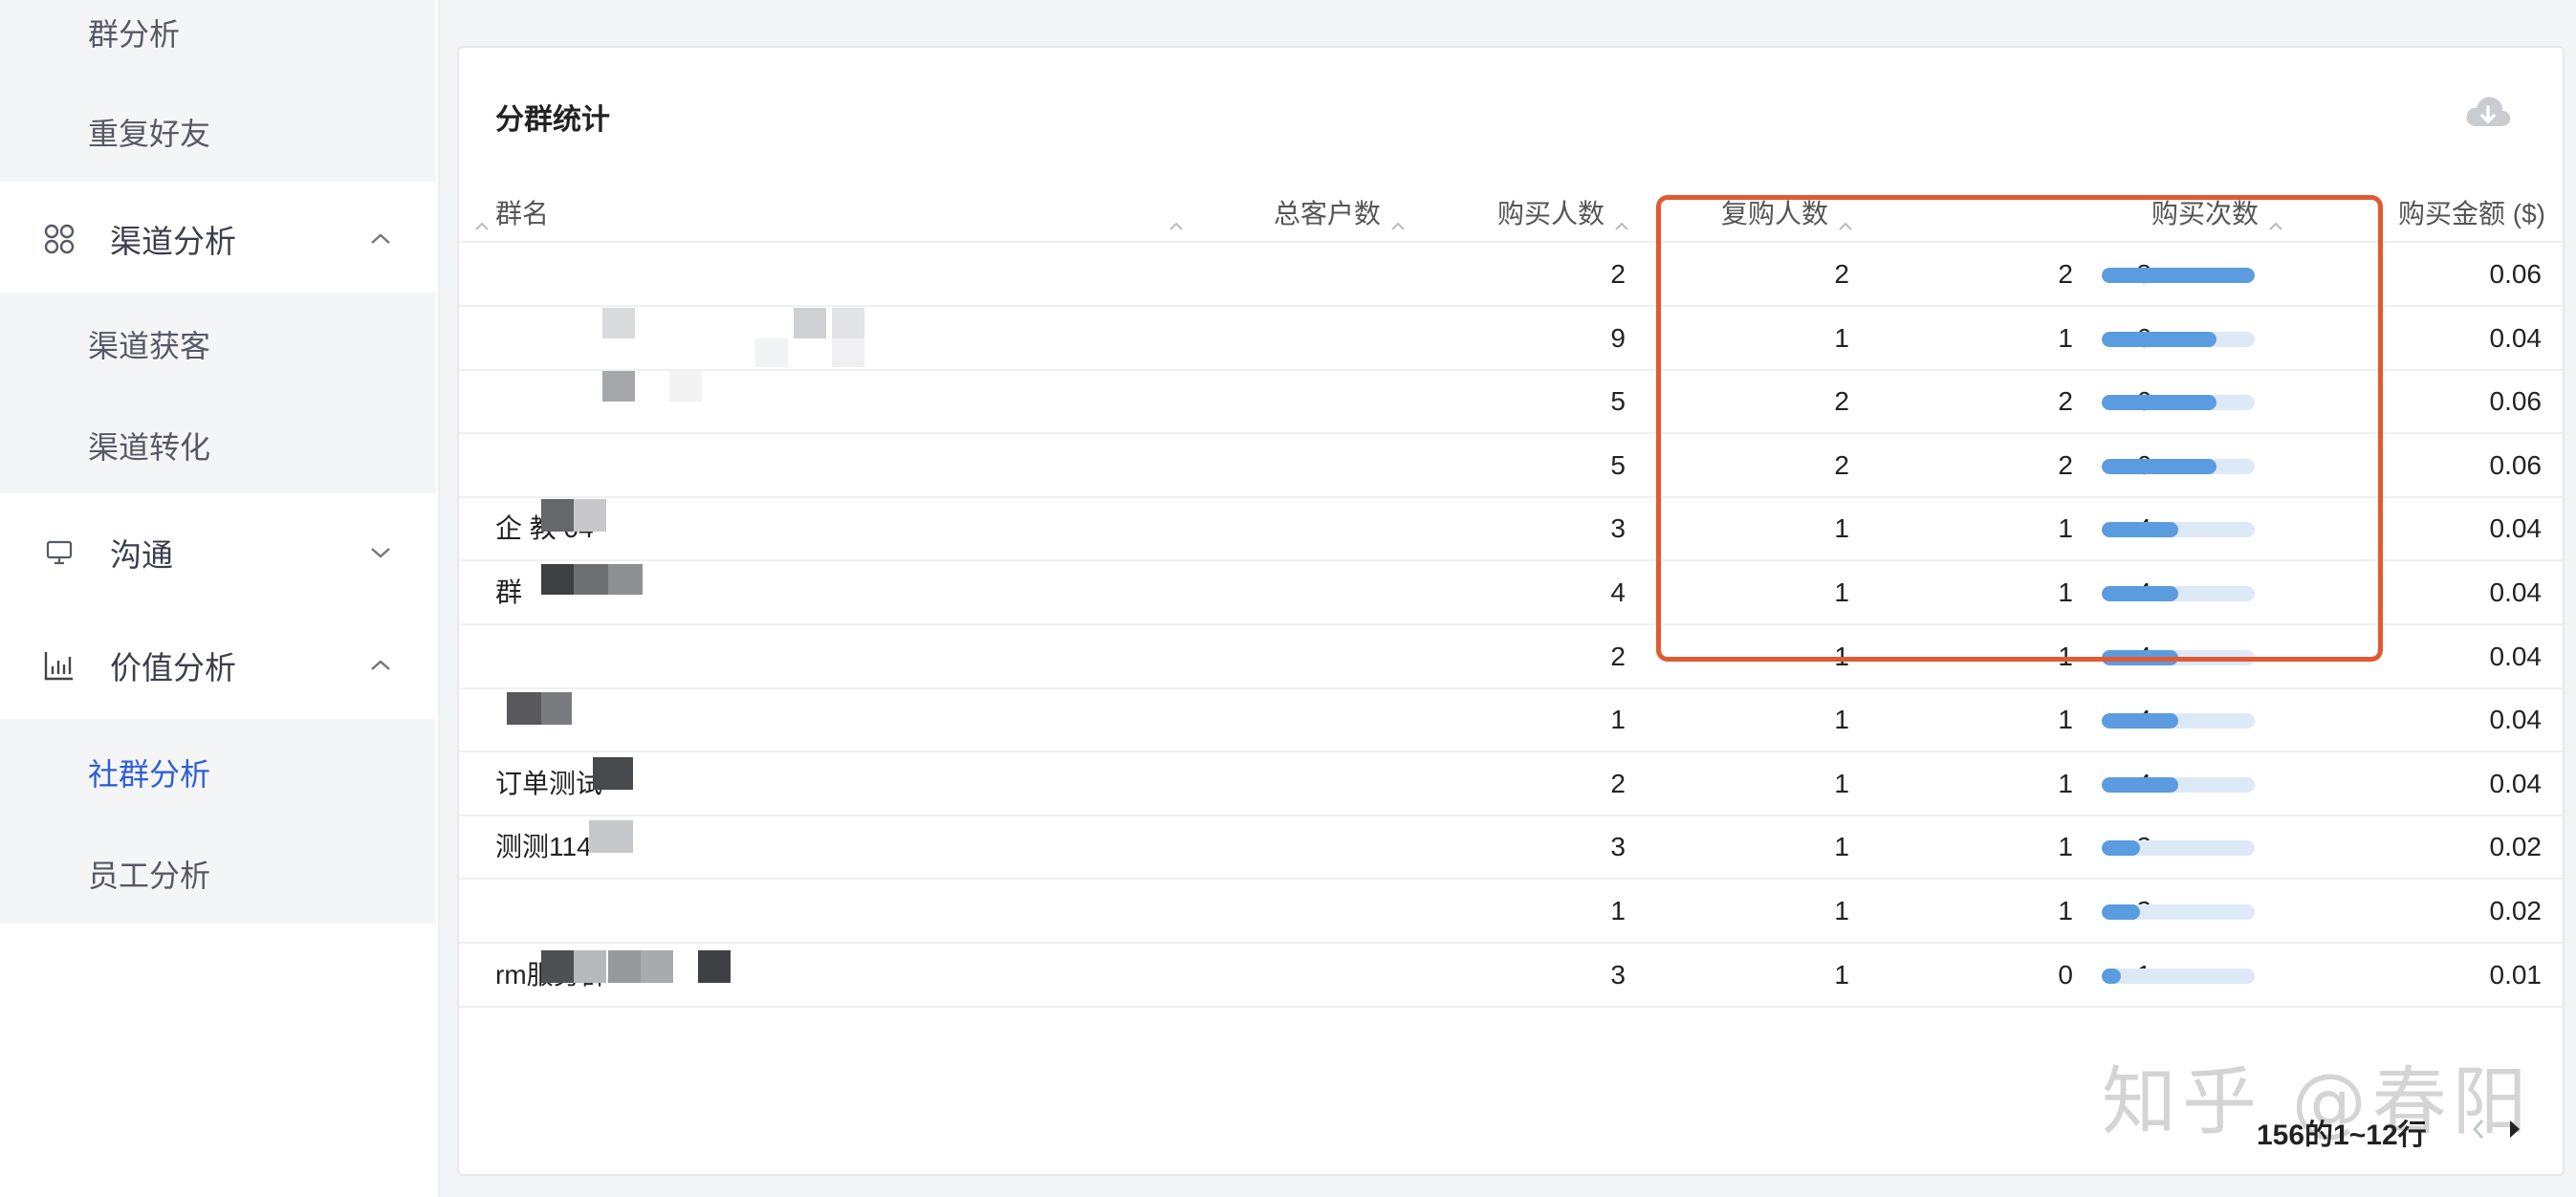 The width and height of the screenshot is (2576, 1197). Describe the element at coordinates (2342, 1135) in the screenshot. I see `pagination-summary: 156的1~12行` at that location.